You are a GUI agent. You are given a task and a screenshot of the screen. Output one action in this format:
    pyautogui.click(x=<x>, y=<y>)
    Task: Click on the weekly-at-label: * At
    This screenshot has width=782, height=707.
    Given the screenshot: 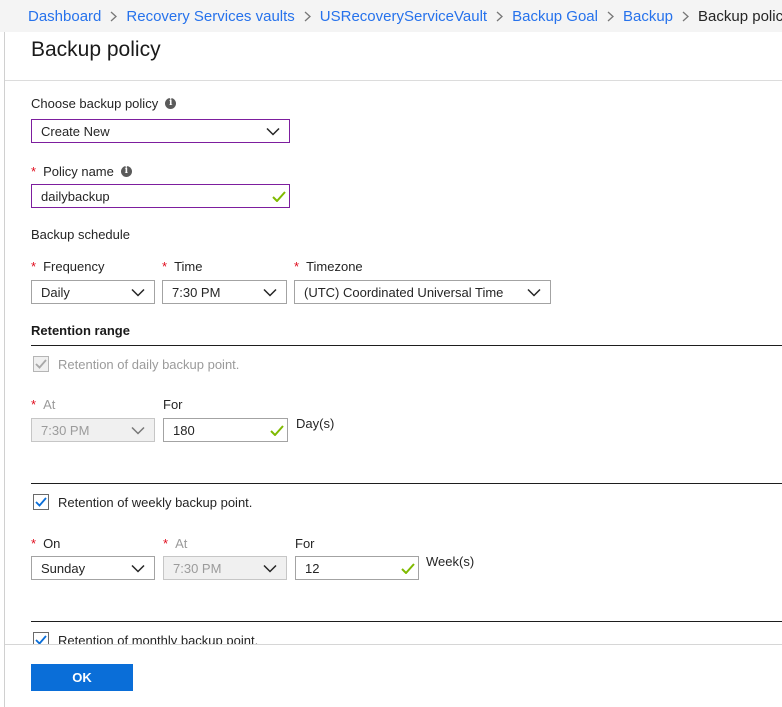 What is the action you would take?
    pyautogui.click(x=175, y=543)
    